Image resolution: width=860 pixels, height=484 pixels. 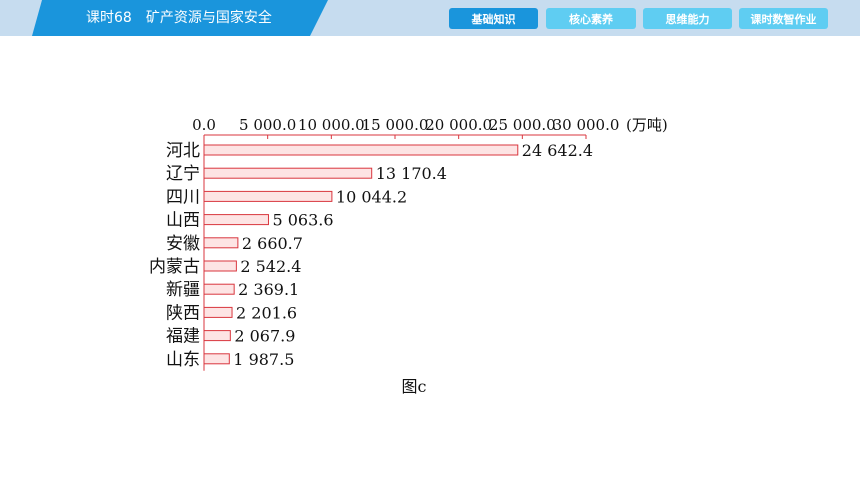 I want to click on value-label: 10 044.2, so click(x=371, y=196).